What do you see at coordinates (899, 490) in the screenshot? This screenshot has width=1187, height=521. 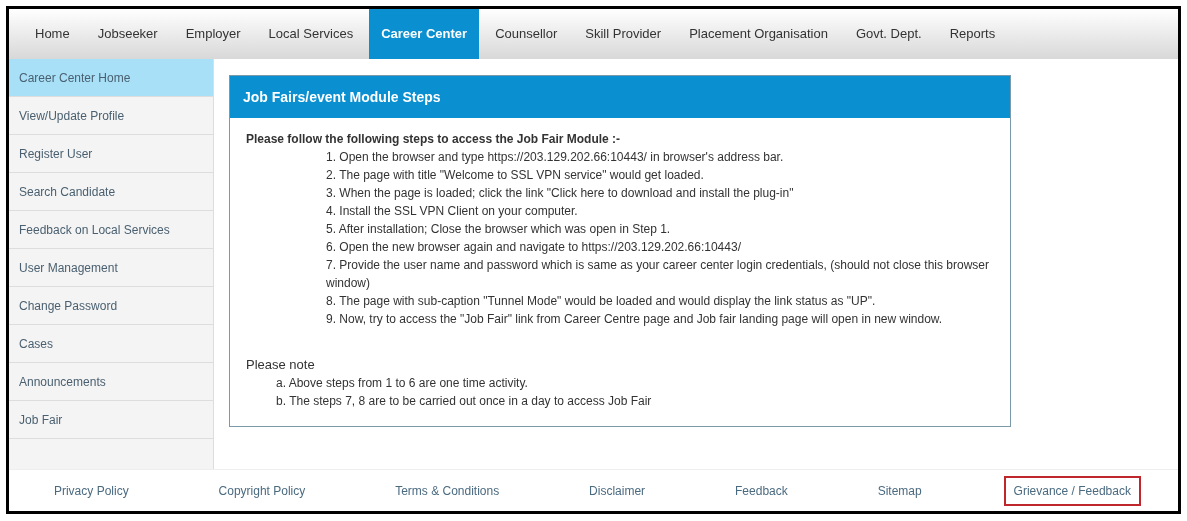 I see `footer-link: Sitemap` at bounding box center [899, 490].